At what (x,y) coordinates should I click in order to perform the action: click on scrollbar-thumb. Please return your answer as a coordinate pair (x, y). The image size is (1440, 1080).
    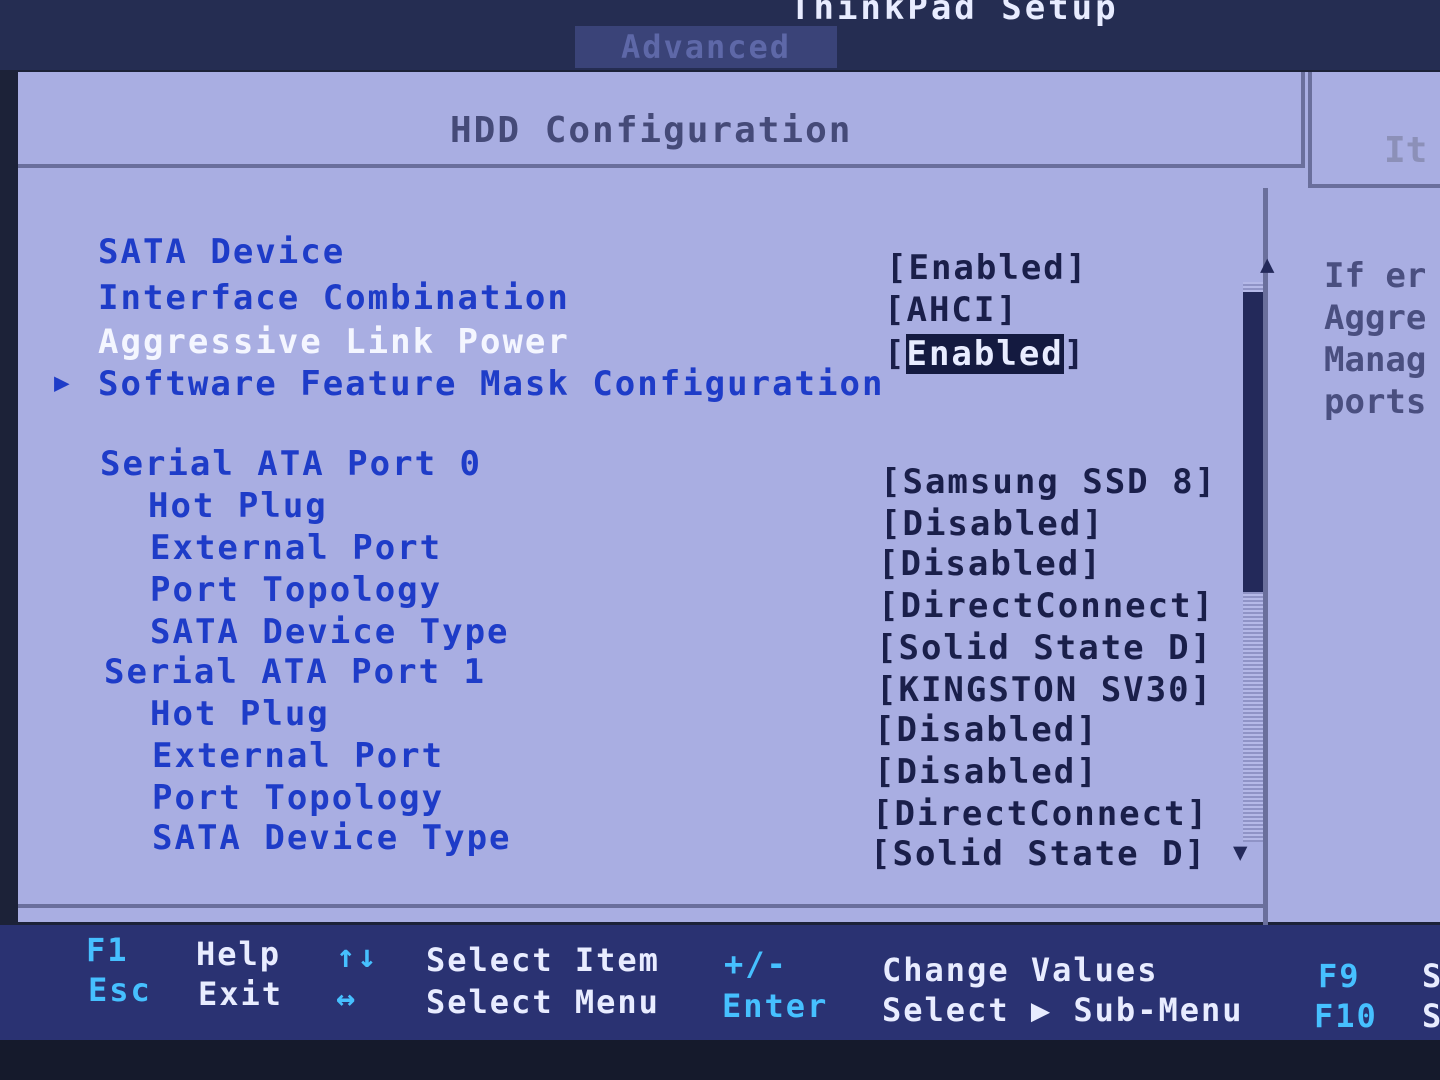
    Looking at the image, I should click on (1253, 442).